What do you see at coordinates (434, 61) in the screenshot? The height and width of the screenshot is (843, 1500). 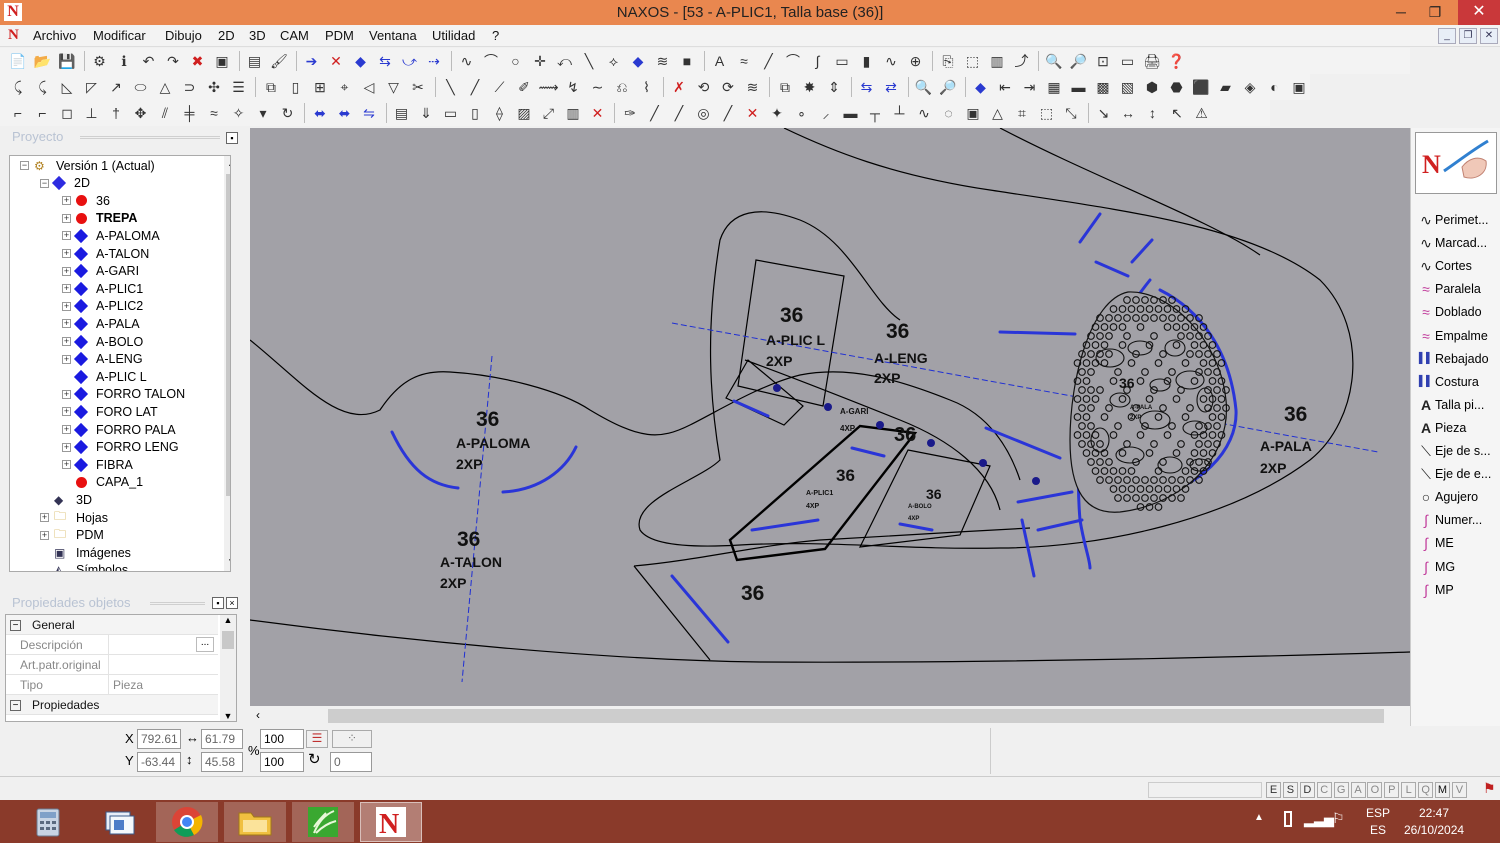 I see `extend-icon: ⇢` at bounding box center [434, 61].